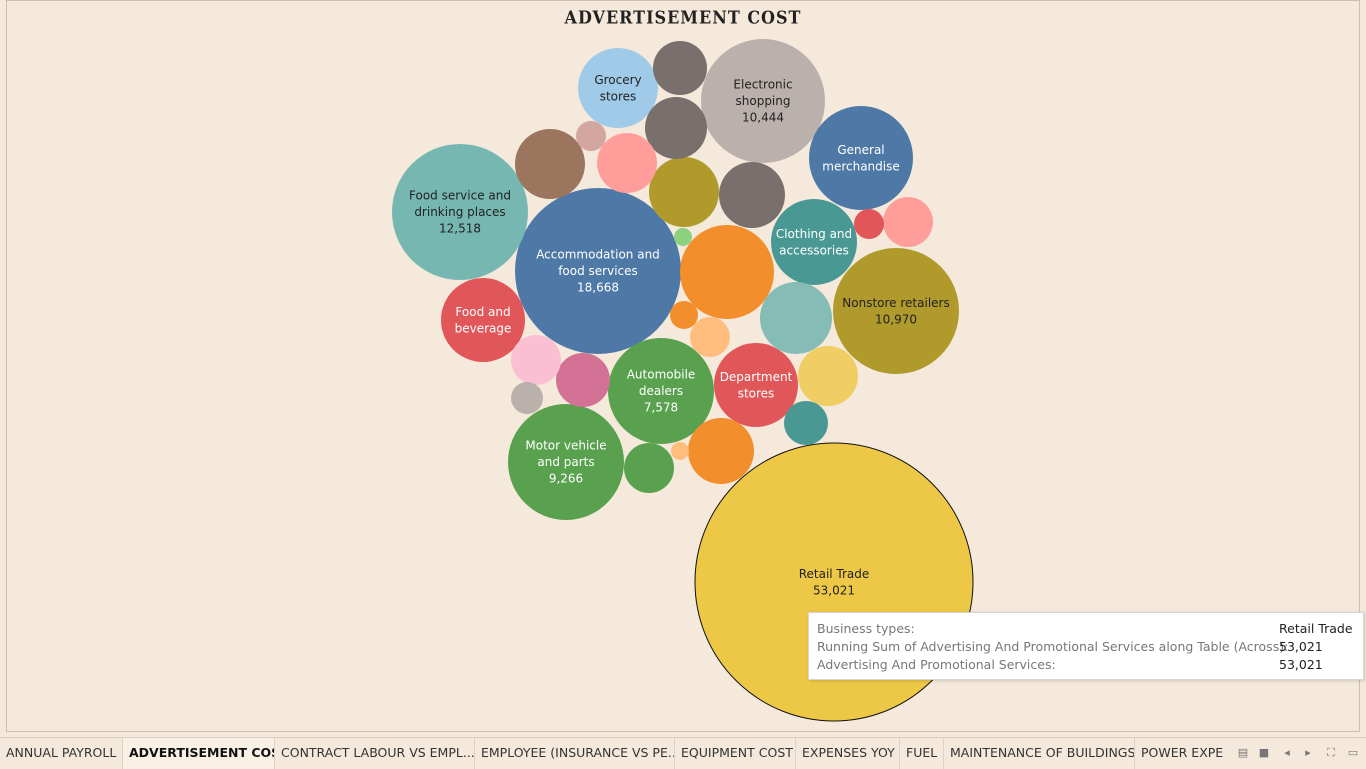  I want to click on tab-power-expenses: POWER EXPEN, so click(1179, 753).